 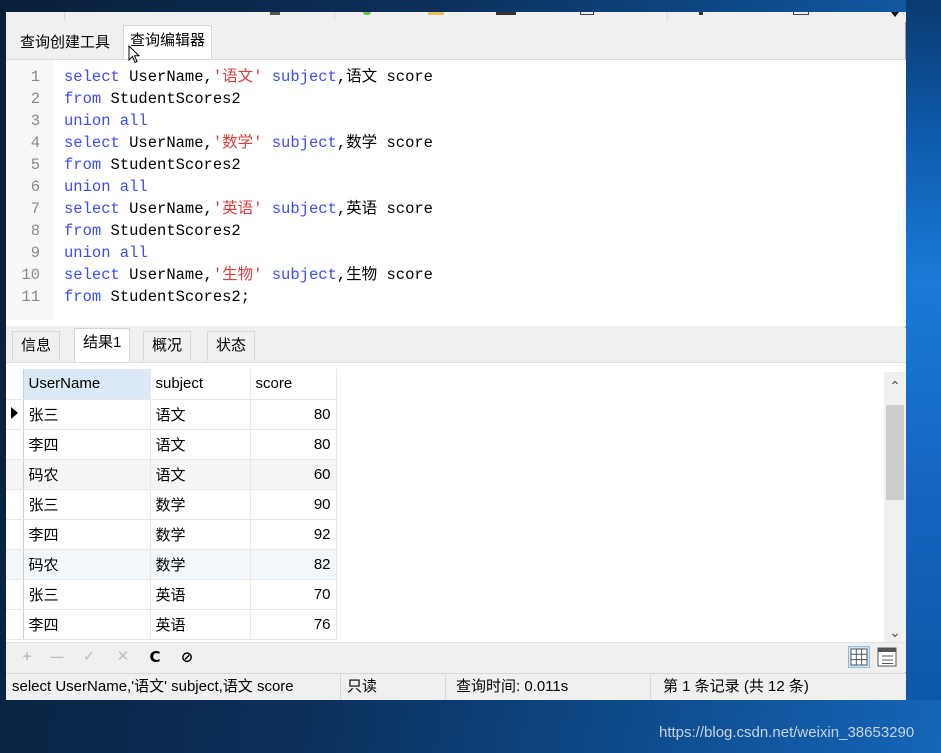 I want to click on table-row: 张三 语文 80, so click(x=171, y=414).